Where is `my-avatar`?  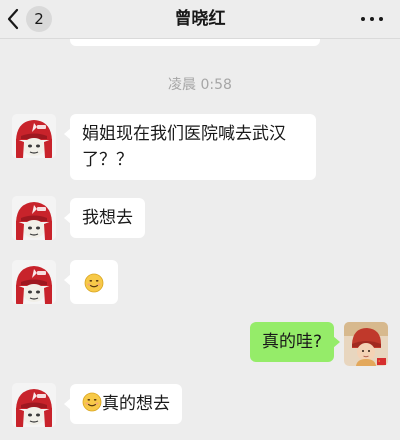 my-avatar is located at coordinates (366, 344).